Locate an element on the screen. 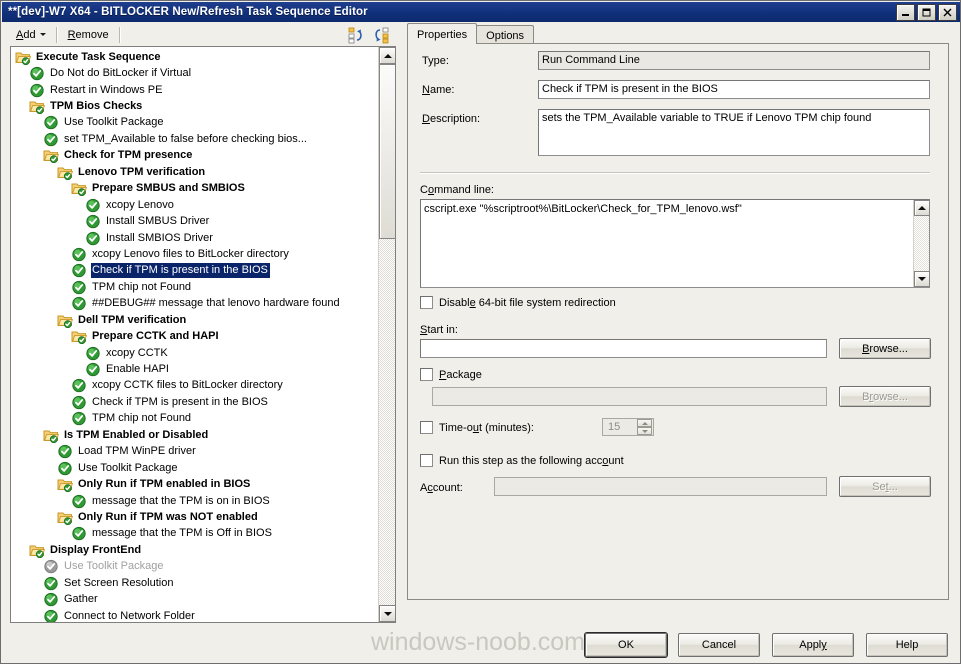  timeout-checkbox is located at coordinates (426, 427).